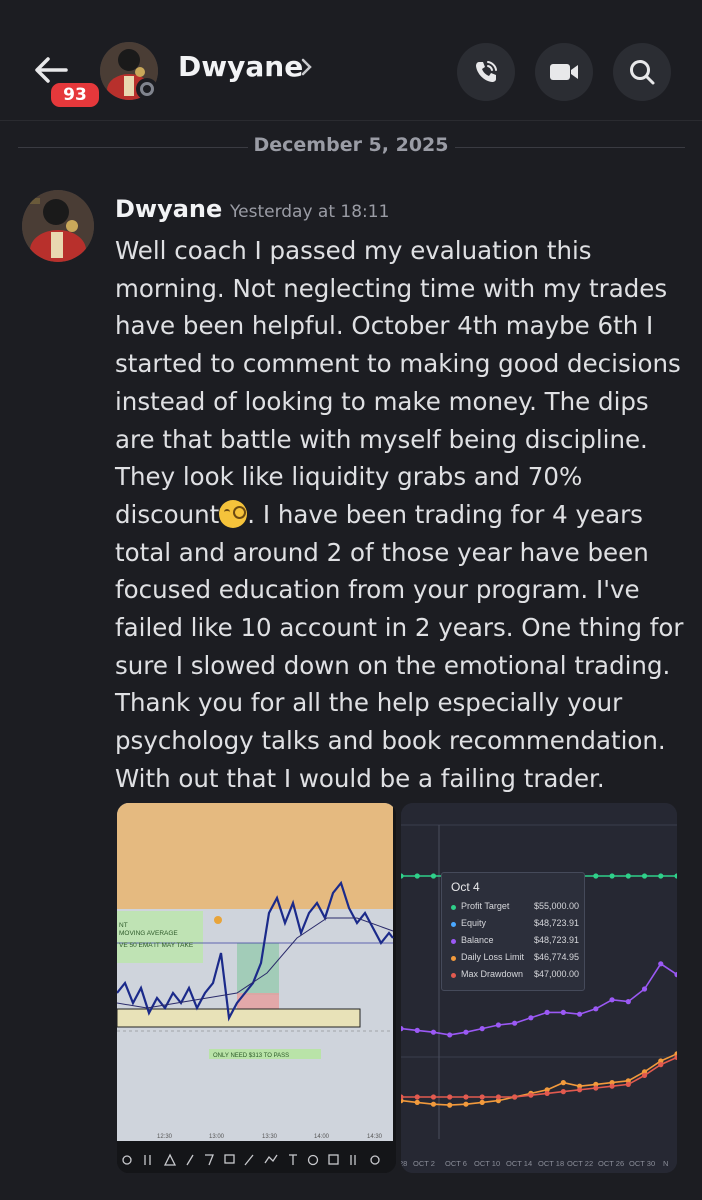 This screenshot has width=702, height=1200. Describe the element at coordinates (270, 1137) in the screenshot. I see `svg-text: 13:30` at that location.